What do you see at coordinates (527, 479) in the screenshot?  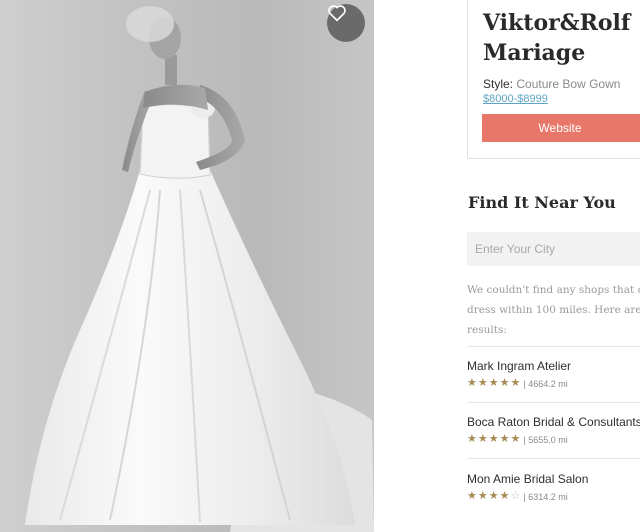 I see `shop-name: Mon Amie Bridal Salon` at bounding box center [527, 479].